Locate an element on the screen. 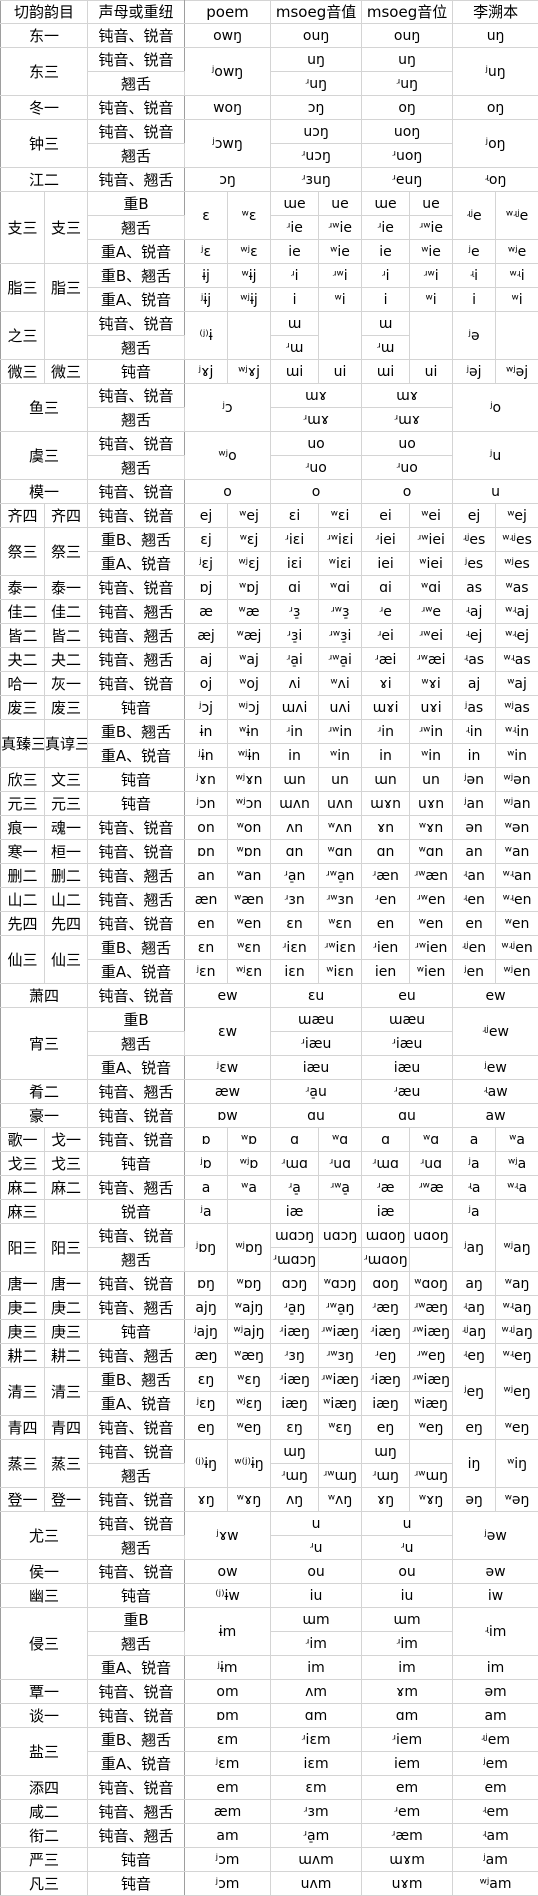  li-cell: ʵʲew is located at coordinates (495, 1032).